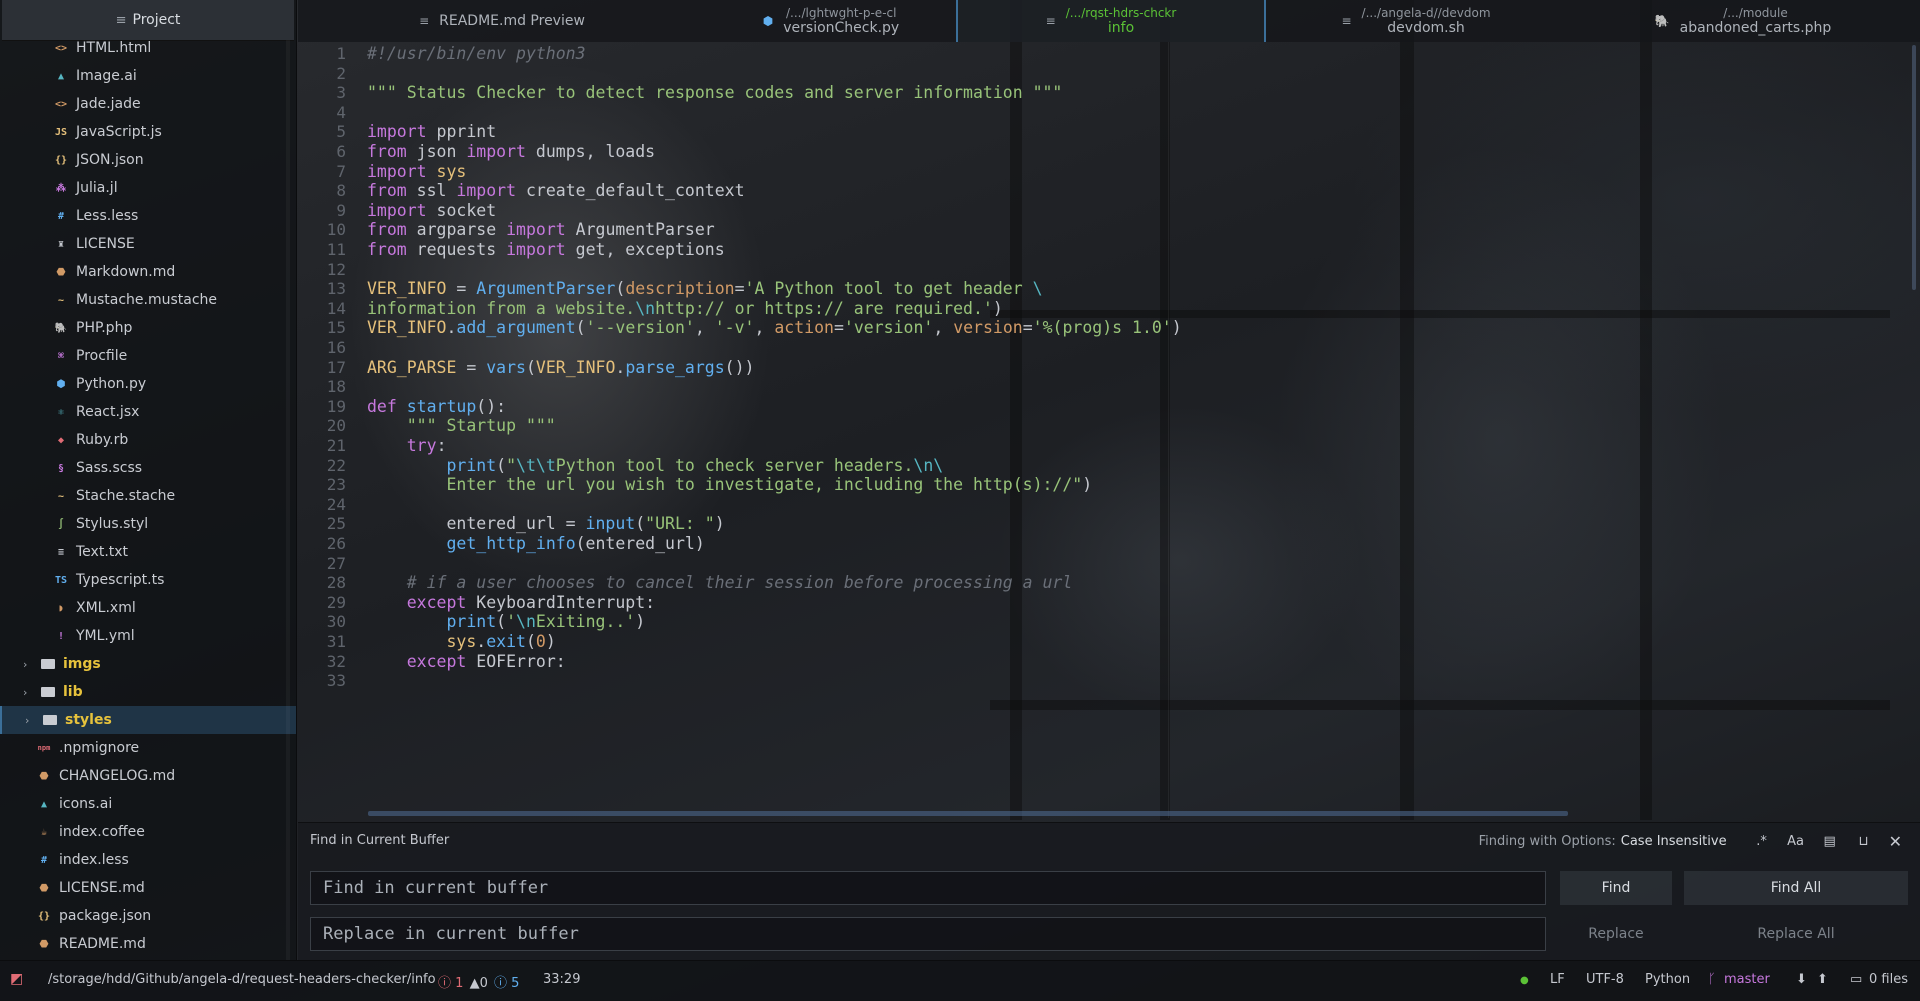  Describe the element at coordinates (148, 48) in the screenshot. I see `tree-file: <> HTML.html` at that location.